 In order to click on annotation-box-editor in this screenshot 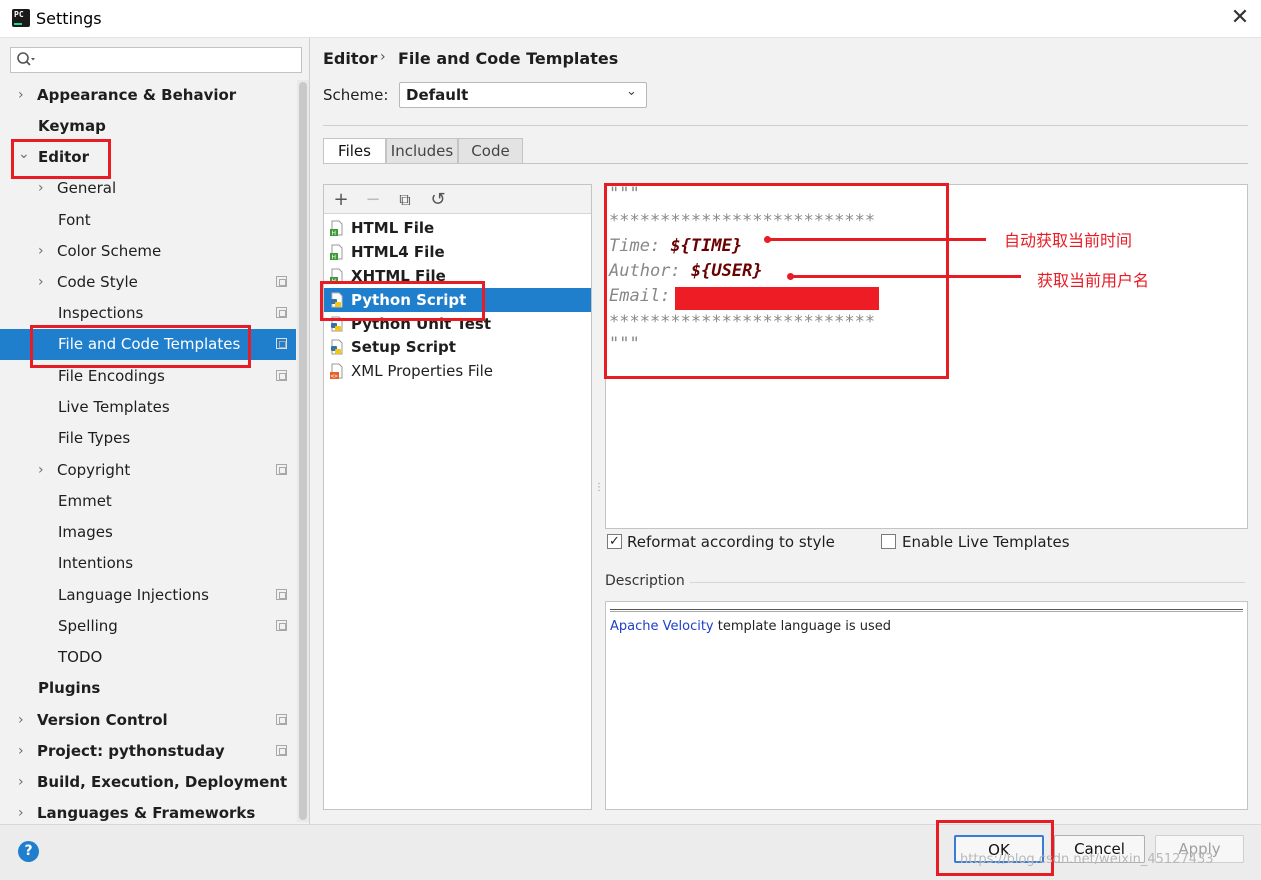, I will do `click(61, 159)`.